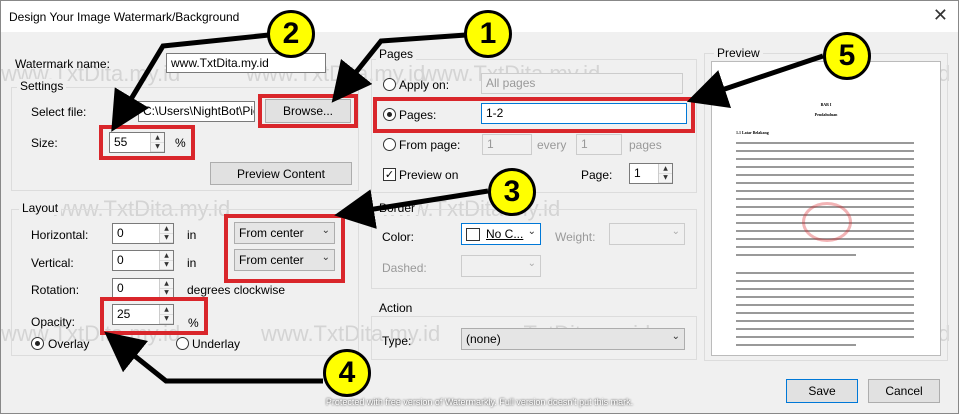  What do you see at coordinates (847, 56) in the screenshot?
I see `step-badge-5: 5` at bounding box center [847, 56].